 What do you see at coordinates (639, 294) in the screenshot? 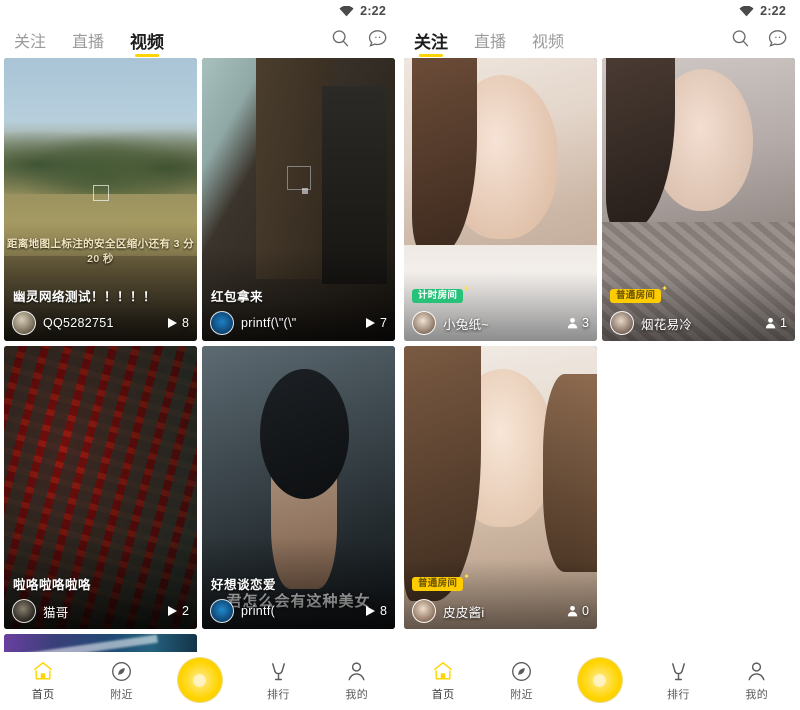
I see `room-badge: 普通房间` at bounding box center [639, 294].